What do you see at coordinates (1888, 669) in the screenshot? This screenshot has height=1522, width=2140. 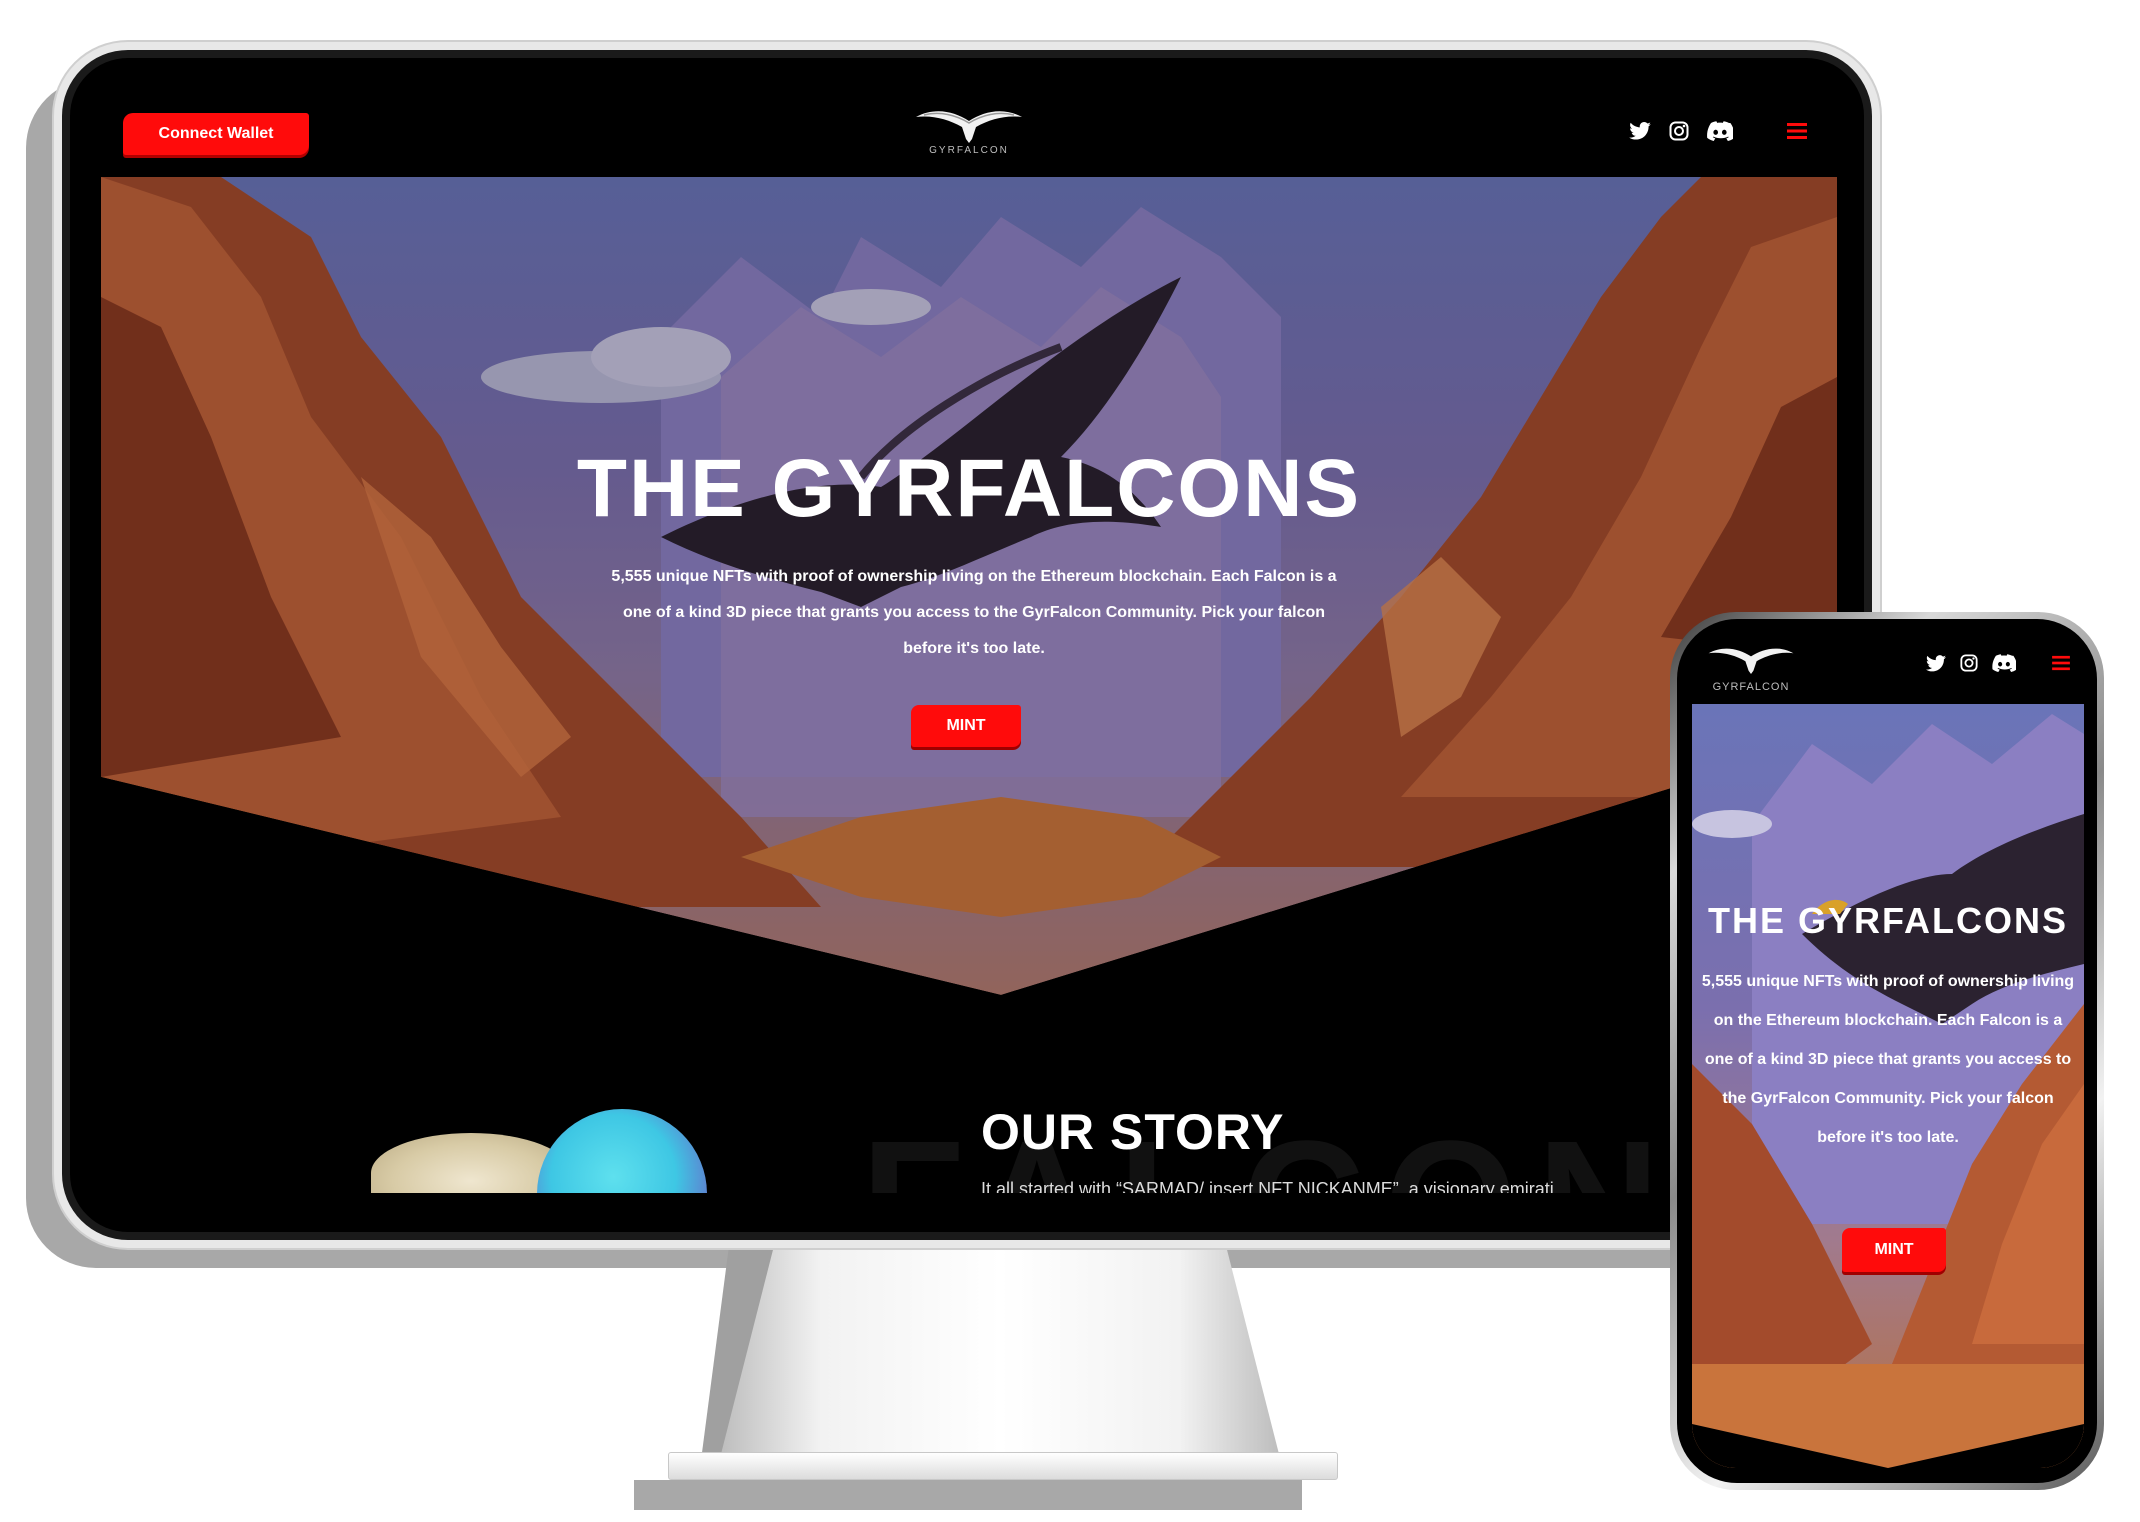 I see `mobile-navbar: GYRFALCON` at bounding box center [1888, 669].